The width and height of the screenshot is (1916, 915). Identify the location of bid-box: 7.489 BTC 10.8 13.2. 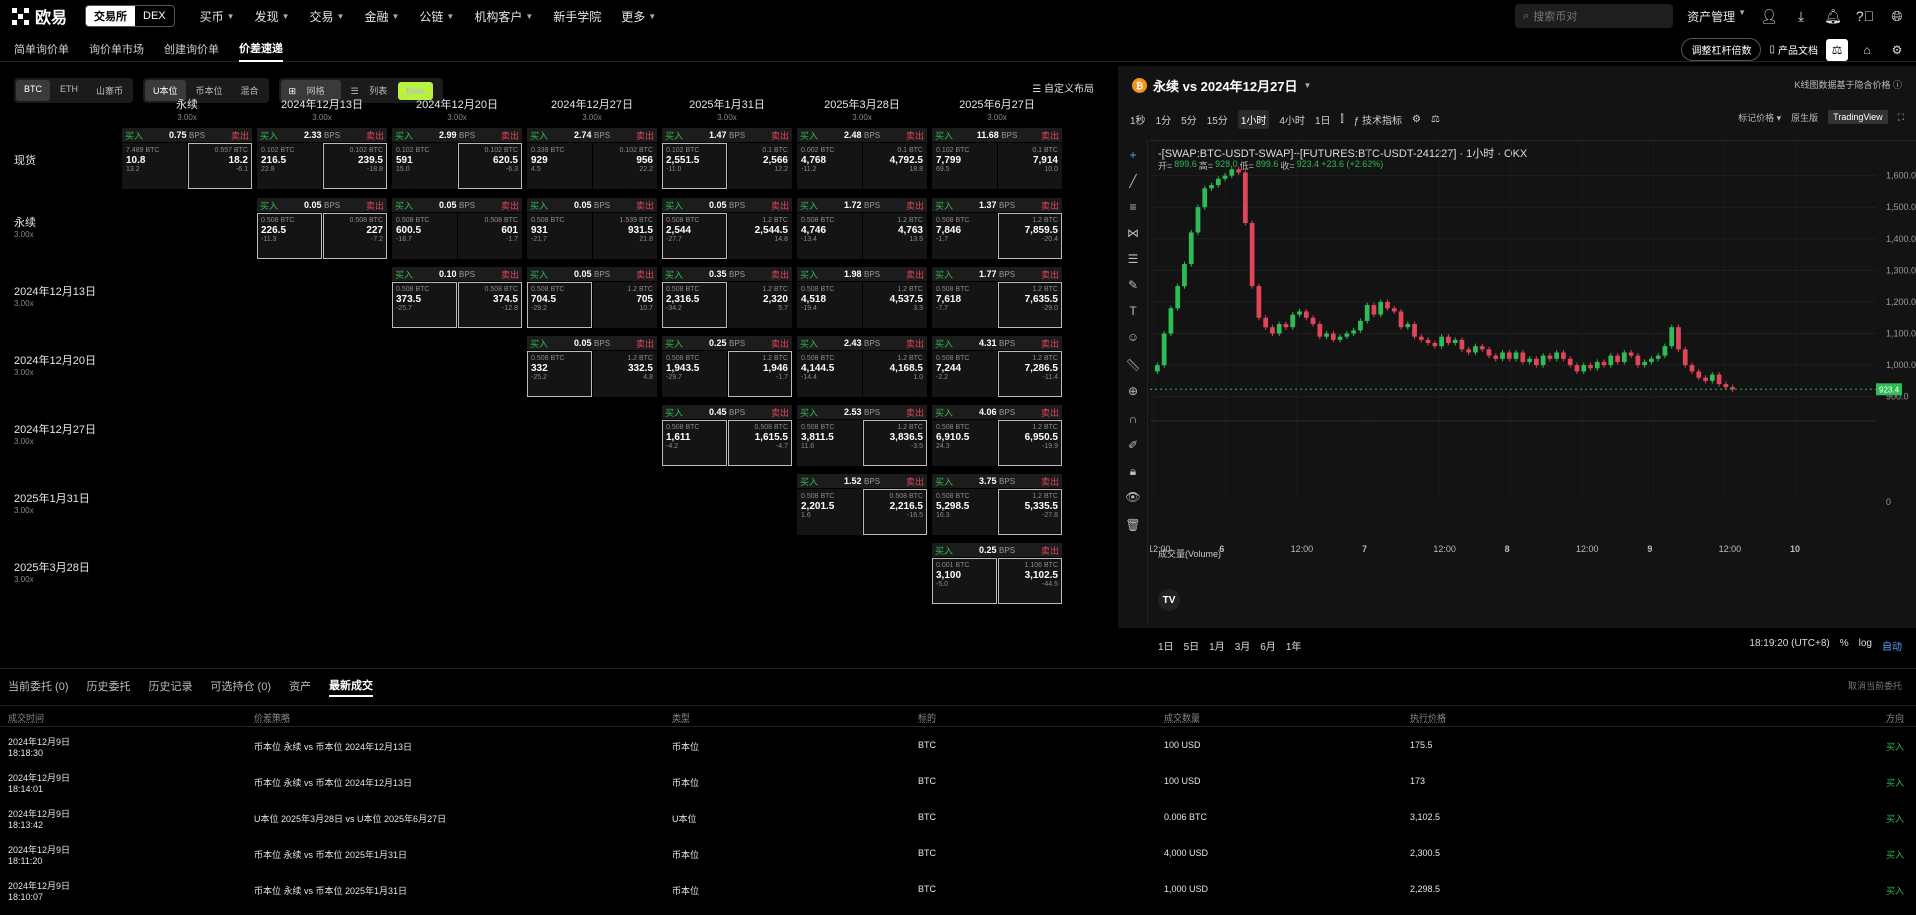
(154, 166).